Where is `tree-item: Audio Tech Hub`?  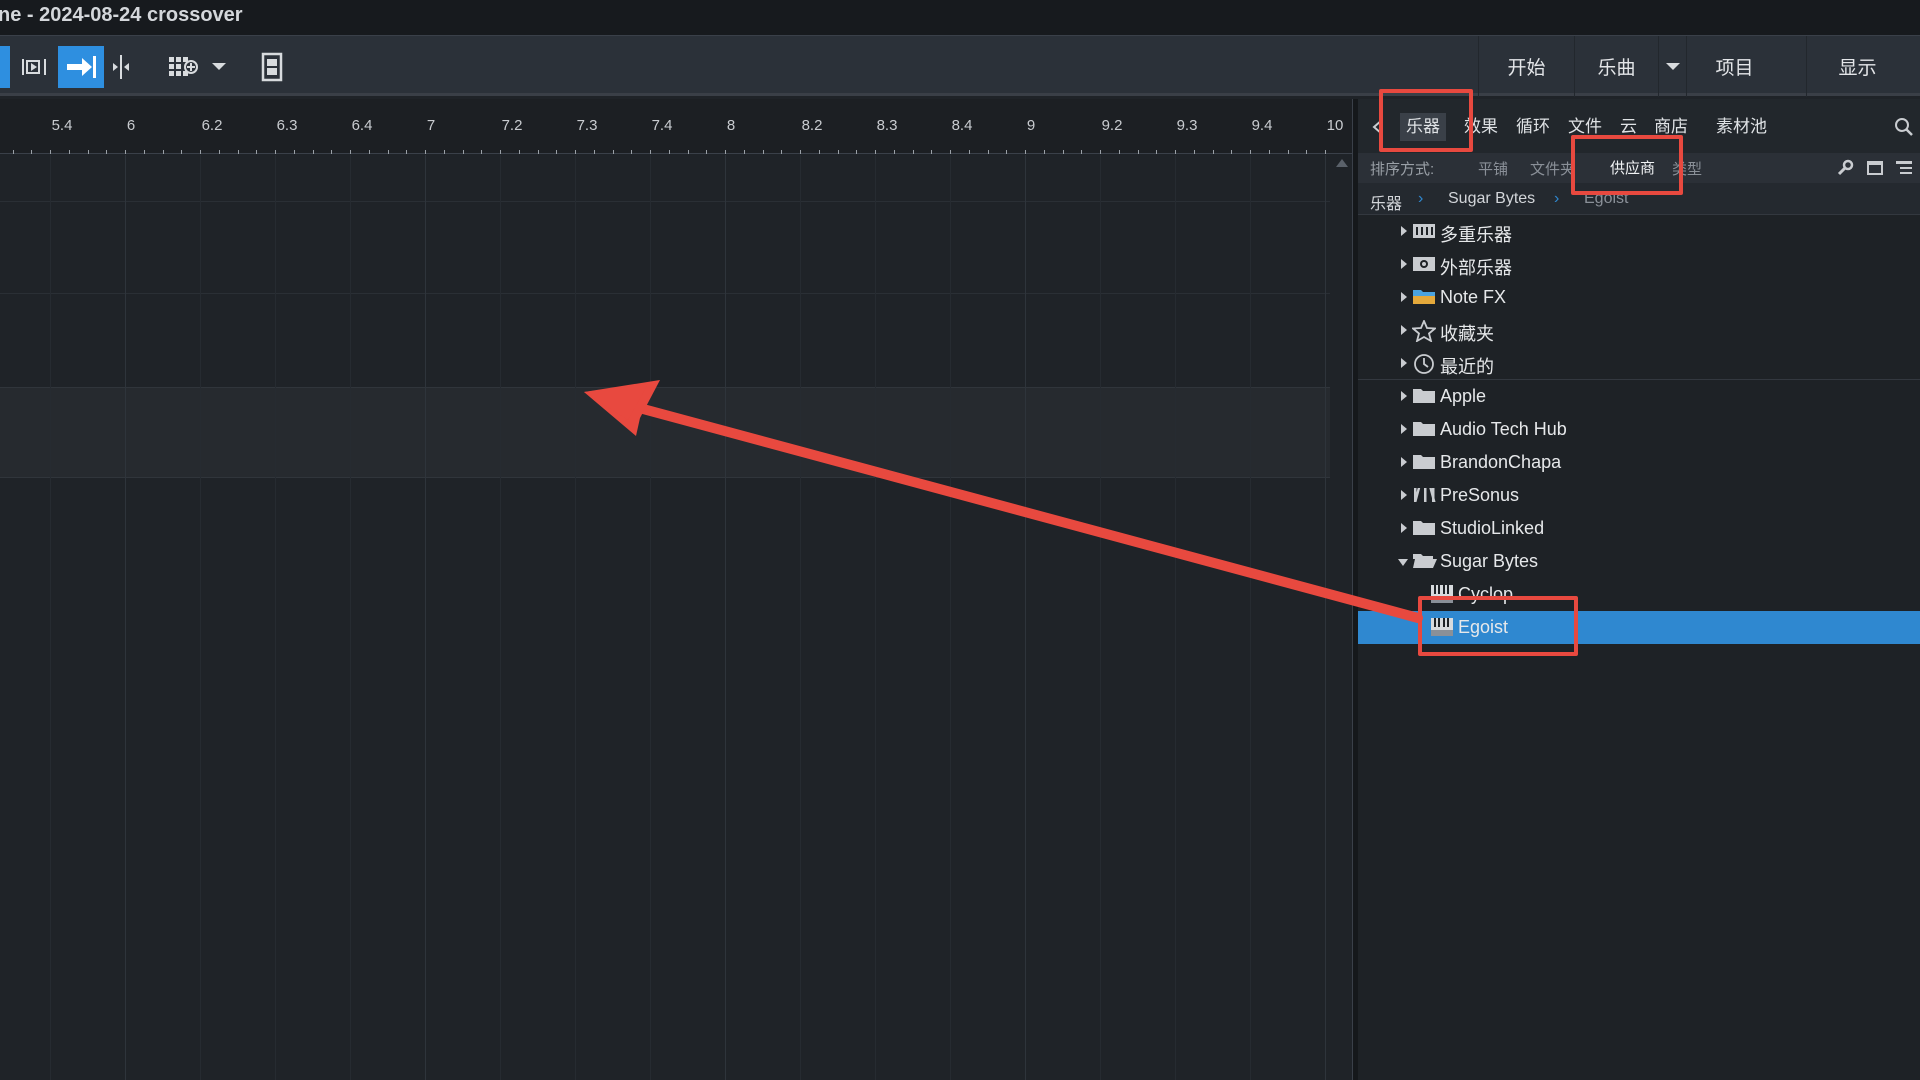 tree-item: Audio Tech Hub is located at coordinates (1639, 429).